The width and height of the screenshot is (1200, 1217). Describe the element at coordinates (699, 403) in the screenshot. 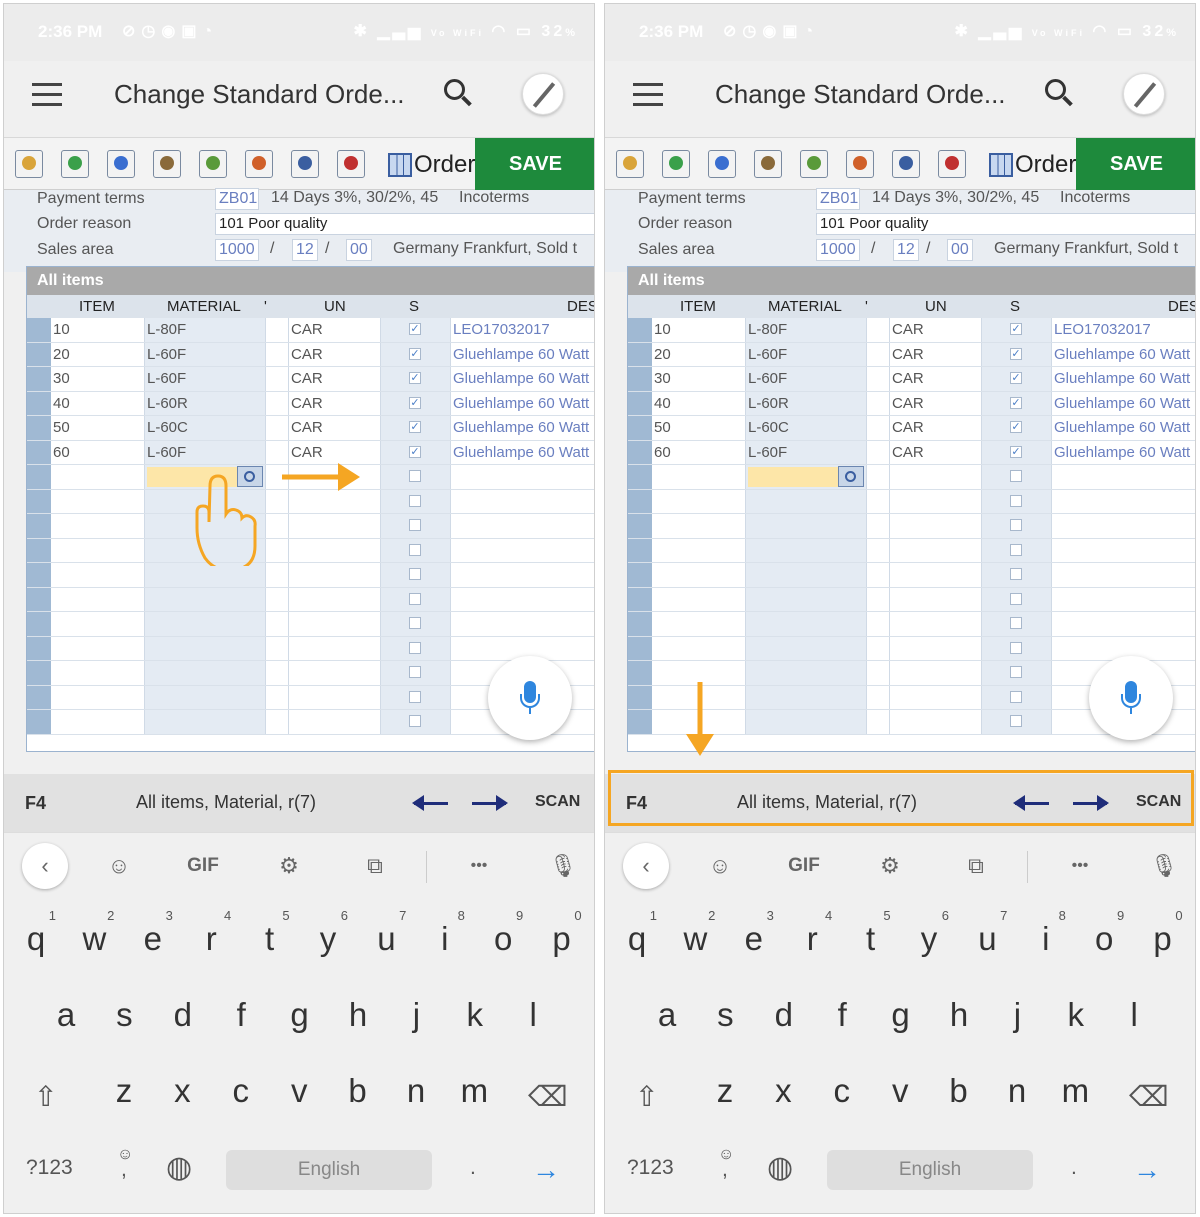

I see `cell-item: 40` at that location.